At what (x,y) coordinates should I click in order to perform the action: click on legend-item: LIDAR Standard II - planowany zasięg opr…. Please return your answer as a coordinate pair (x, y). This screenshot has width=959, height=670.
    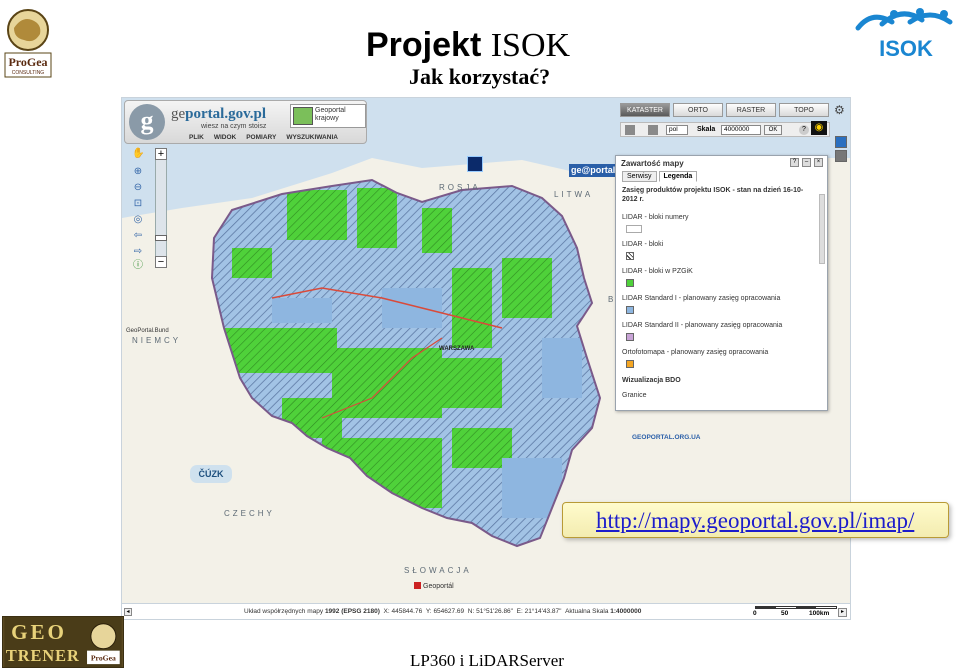
    Looking at the image, I should click on (718, 334).